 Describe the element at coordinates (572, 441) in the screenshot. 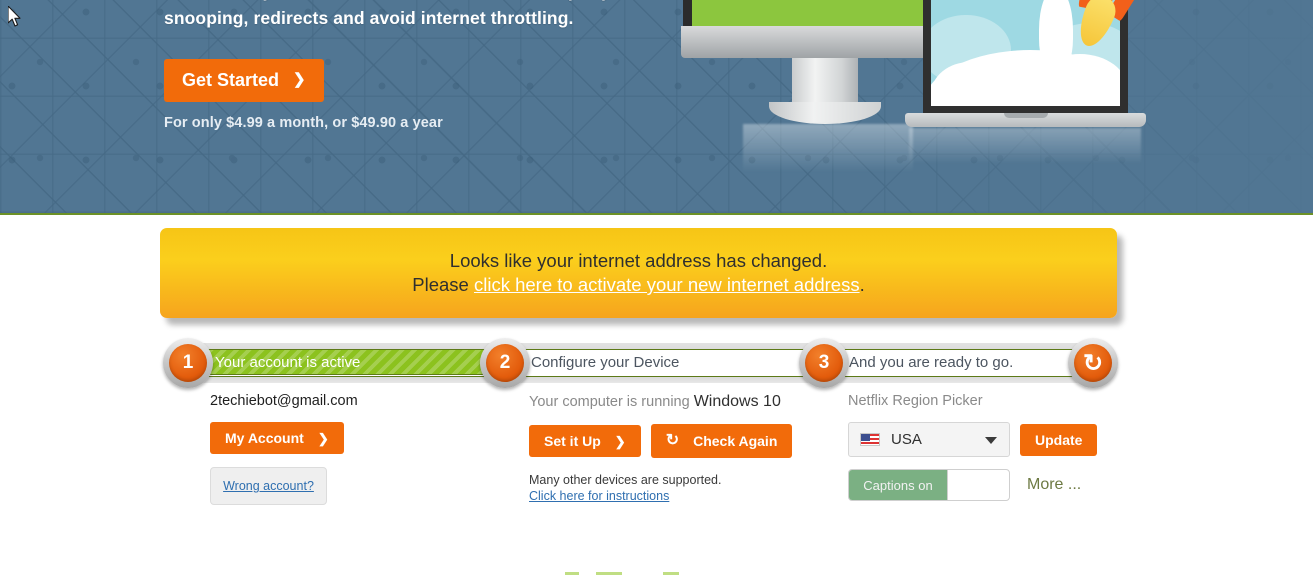

I see `set-it-up-label: Set it Up` at that location.